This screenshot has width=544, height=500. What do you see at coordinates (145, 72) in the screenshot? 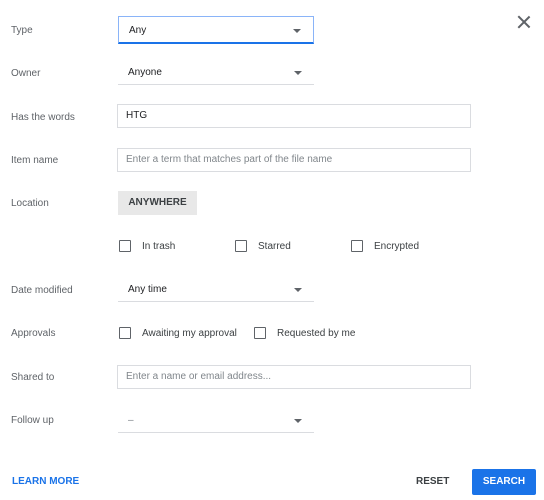
I see `owner-value: Anyone` at bounding box center [145, 72].